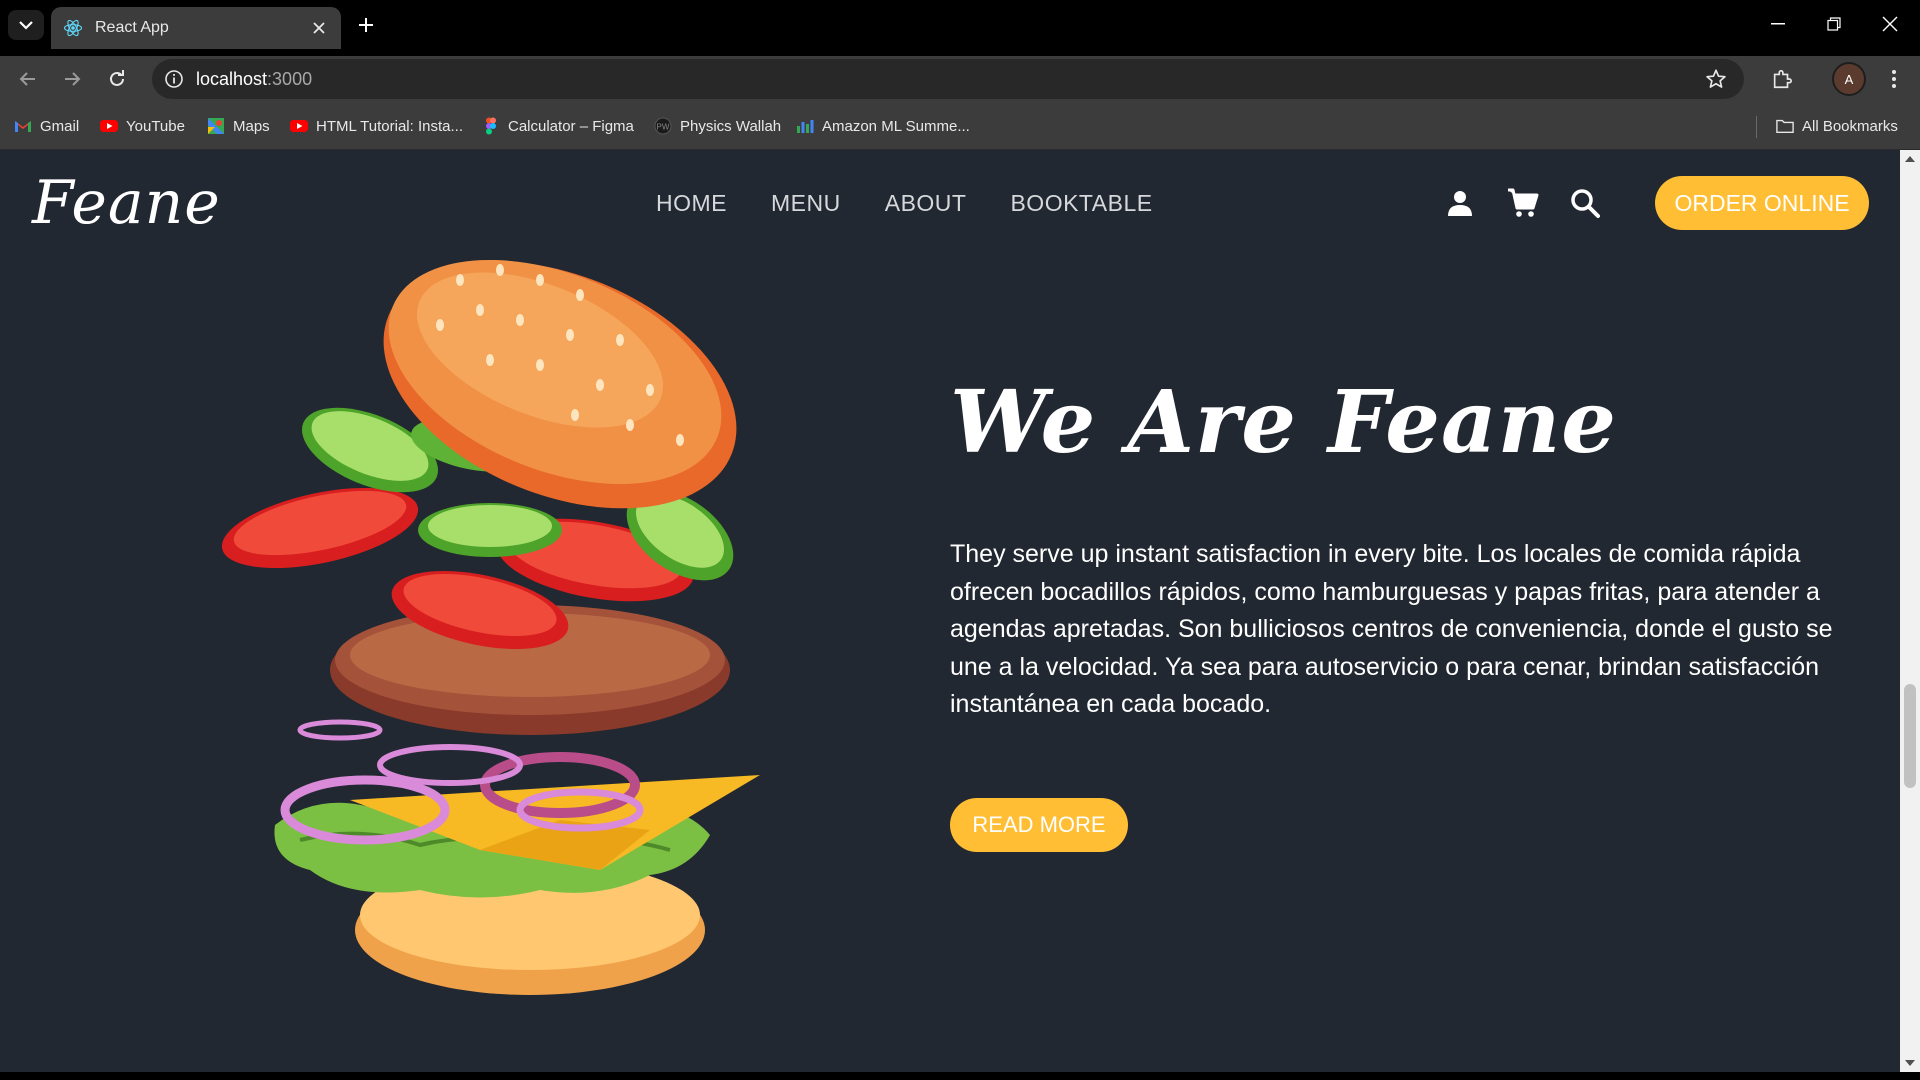  Describe the element at coordinates (960, 28) in the screenshot. I see `browser-tab-strip: React App` at that location.